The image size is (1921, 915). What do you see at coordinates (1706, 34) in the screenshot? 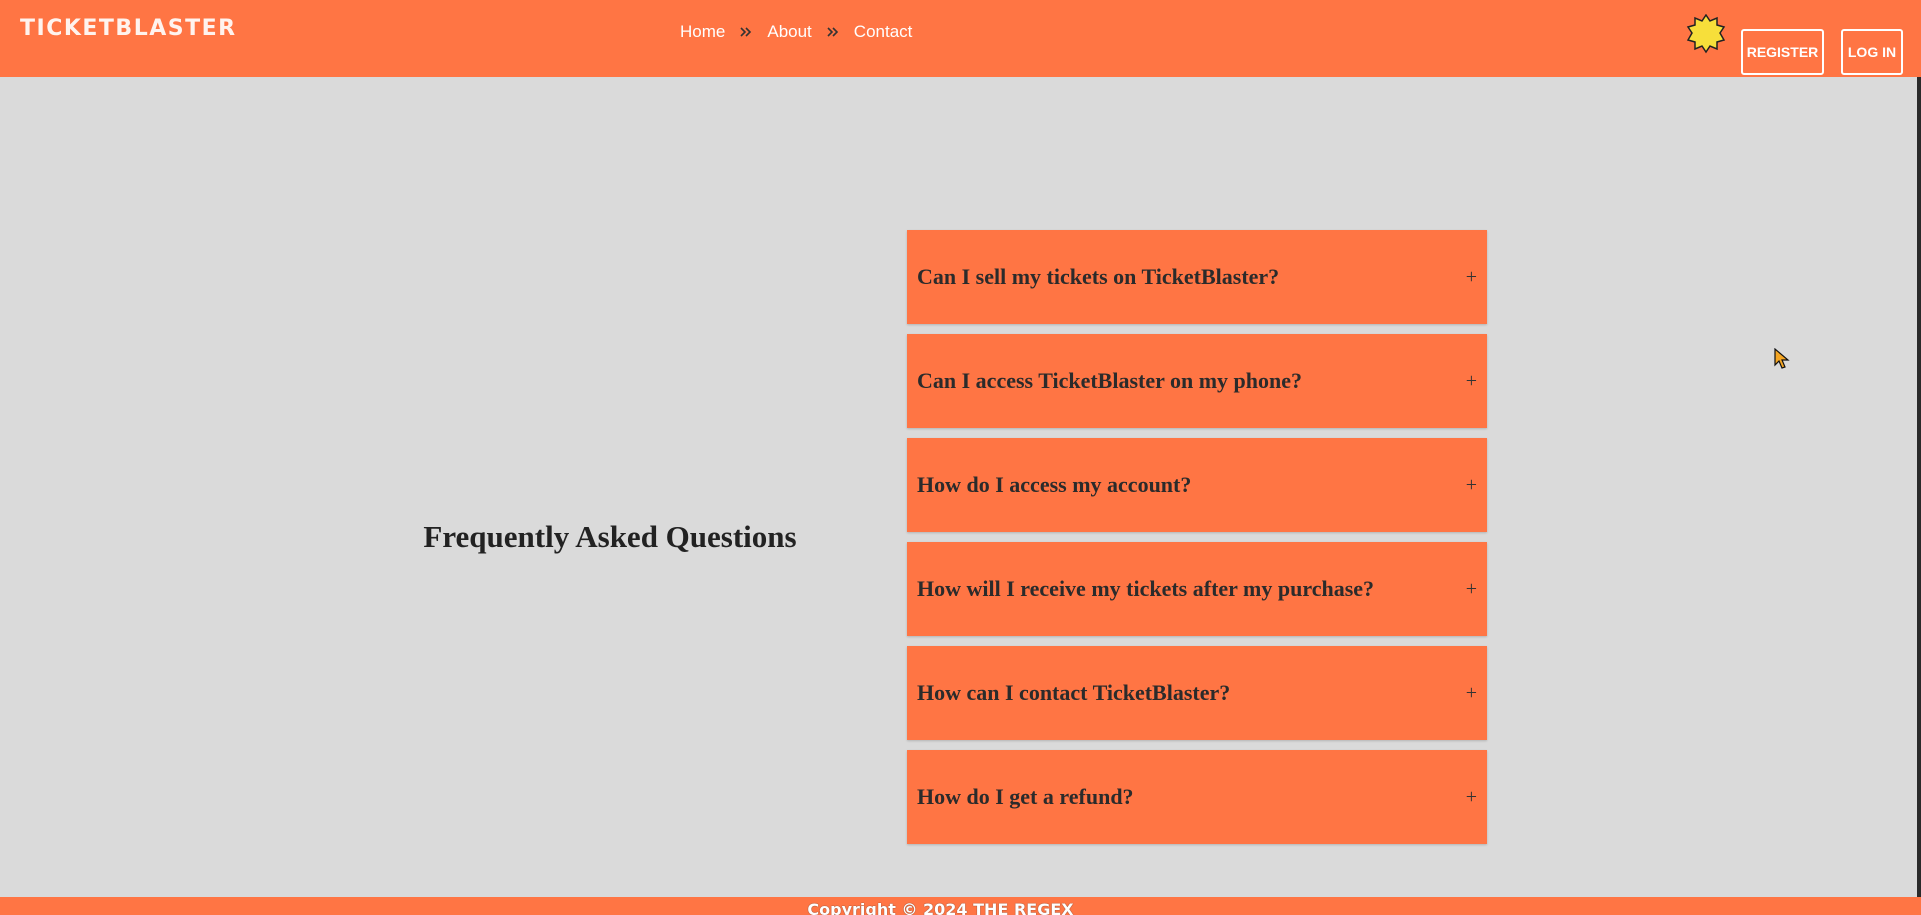
I see `sun-moon-icon` at bounding box center [1706, 34].